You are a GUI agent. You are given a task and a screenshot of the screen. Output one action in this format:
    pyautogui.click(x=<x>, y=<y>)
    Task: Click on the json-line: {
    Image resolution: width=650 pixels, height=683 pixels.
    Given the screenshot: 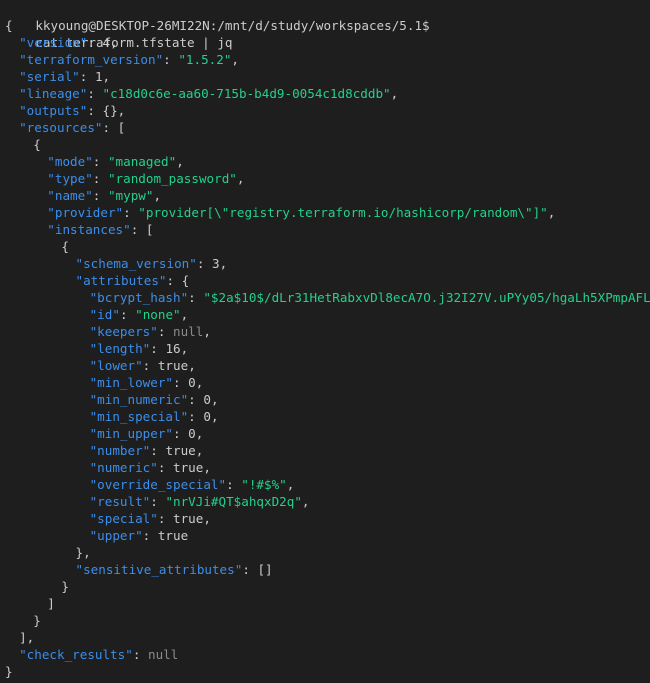 What is the action you would take?
    pyautogui.click(x=327, y=246)
    